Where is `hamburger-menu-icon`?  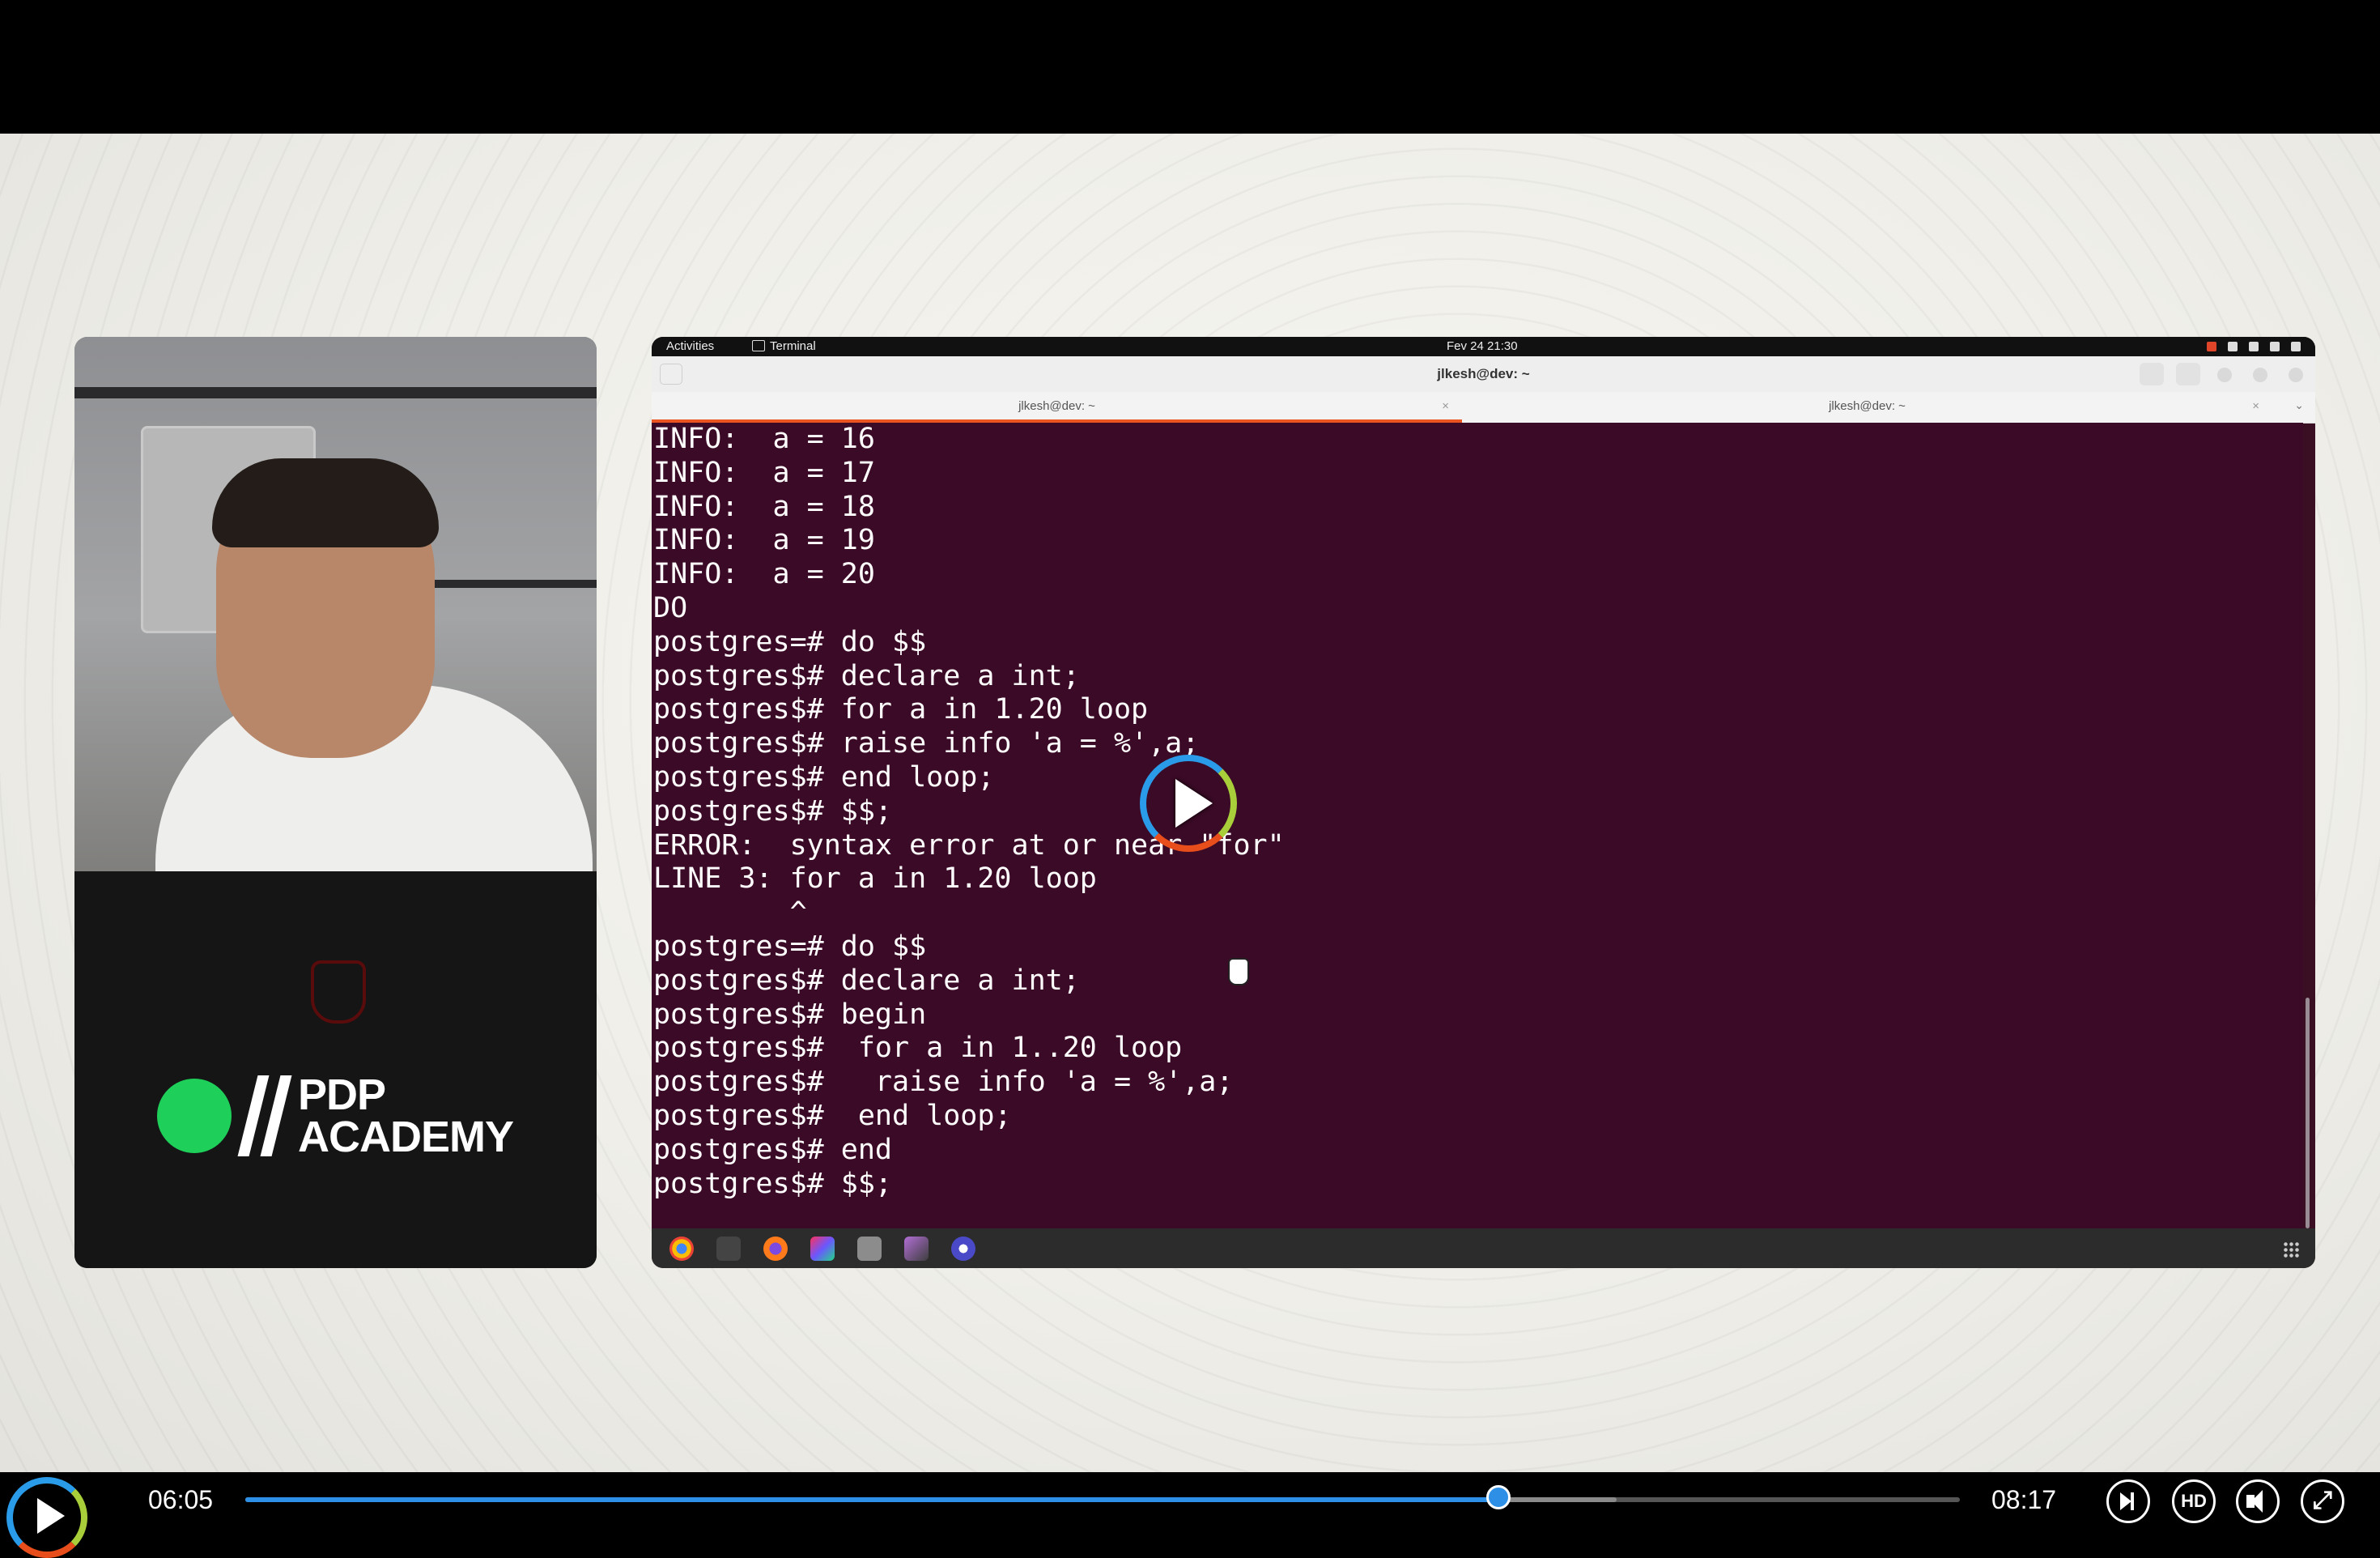 hamburger-menu-icon is located at coordinates (2188, 374).